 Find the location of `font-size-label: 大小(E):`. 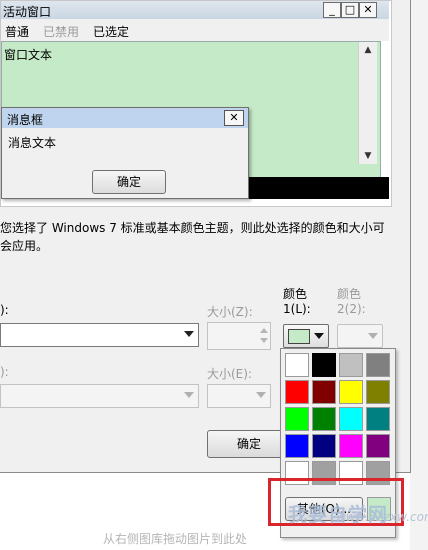

font-size-label: 大小(E): is located at coordinates (229, 374).